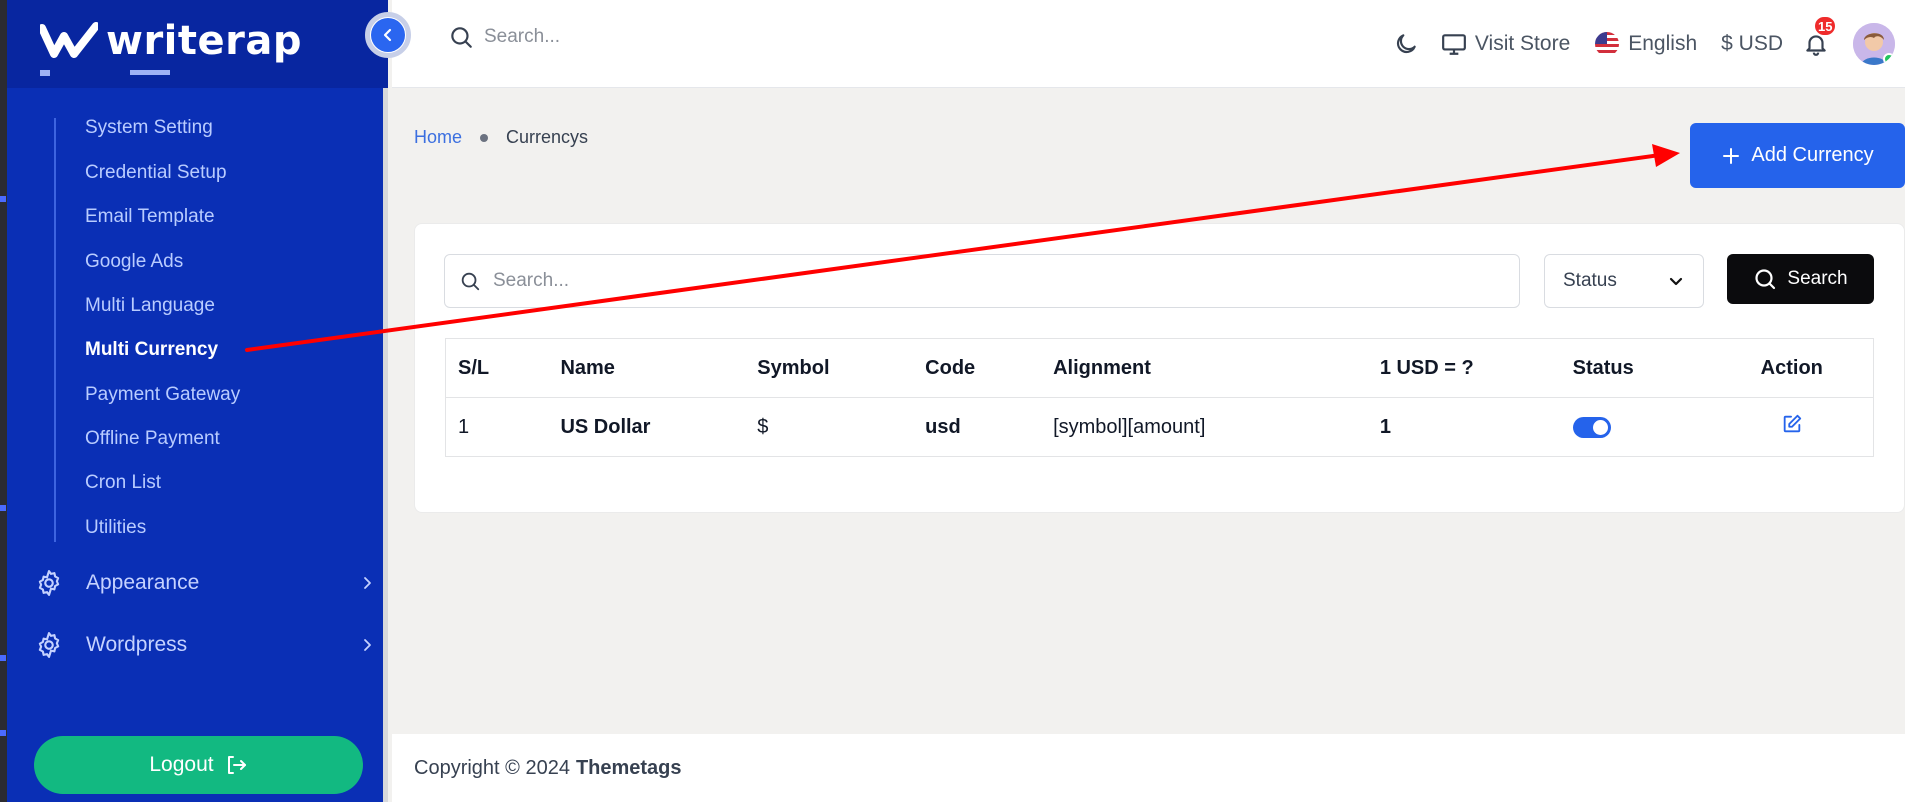  What do you see at coordinates (977, 427) in the screenshot?
I see `cell-code: usd` at bounding box center [977, 427].